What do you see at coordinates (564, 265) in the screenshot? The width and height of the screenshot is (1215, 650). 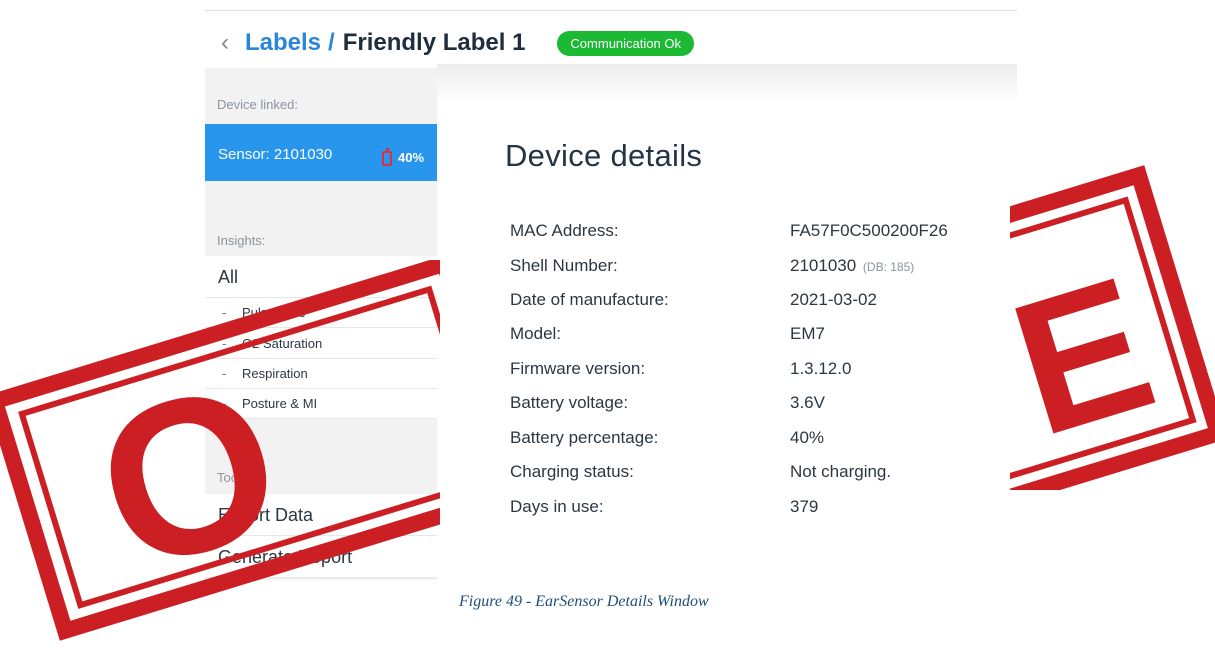 I see `detail-label: Shell Number:` at bounding box center [564, 265].